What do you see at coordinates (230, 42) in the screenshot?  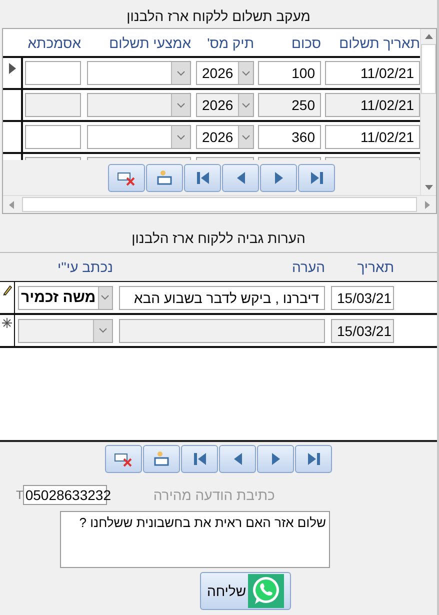 I see `column-header: תיק מס'` at bounding box center [230, 42].